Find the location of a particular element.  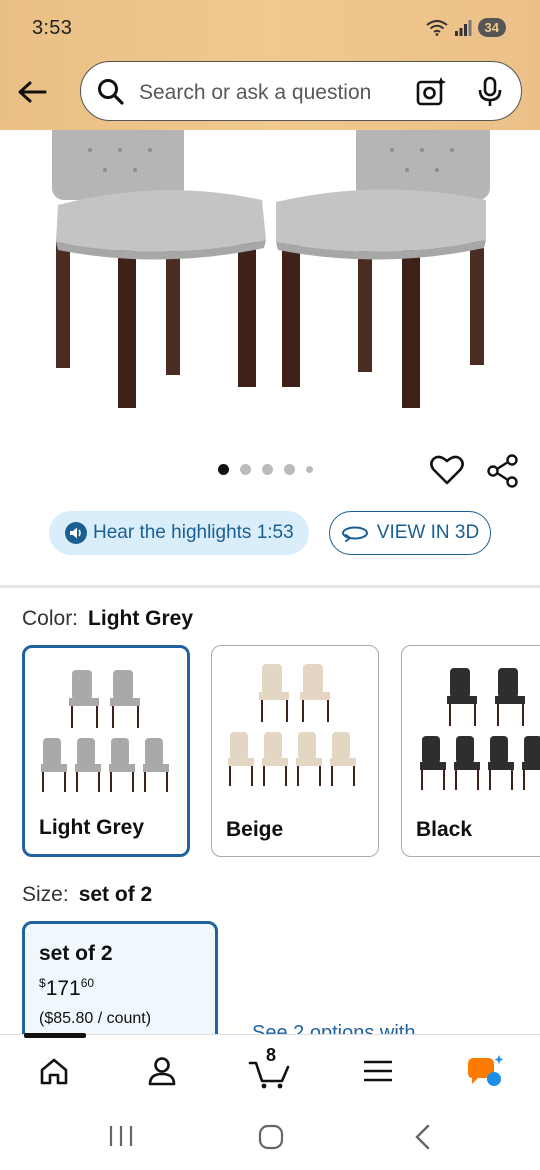

active-tab-indicator is located at coordinates (55, 1035).